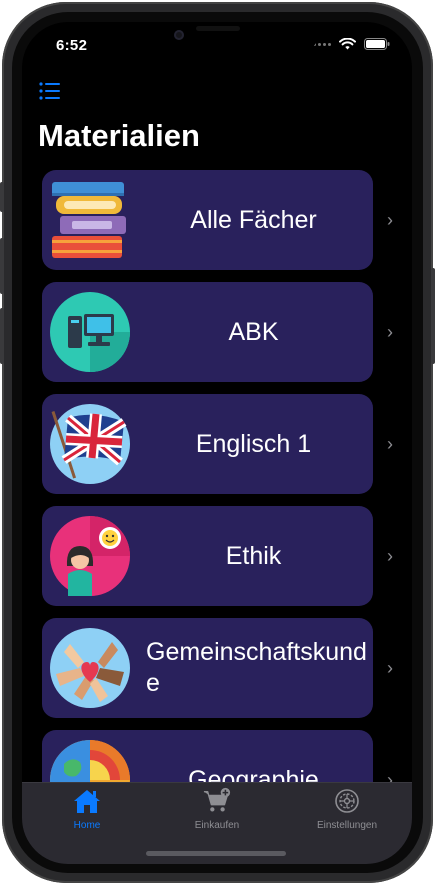  I want to click on menu-list-icon, so click(50, 91).